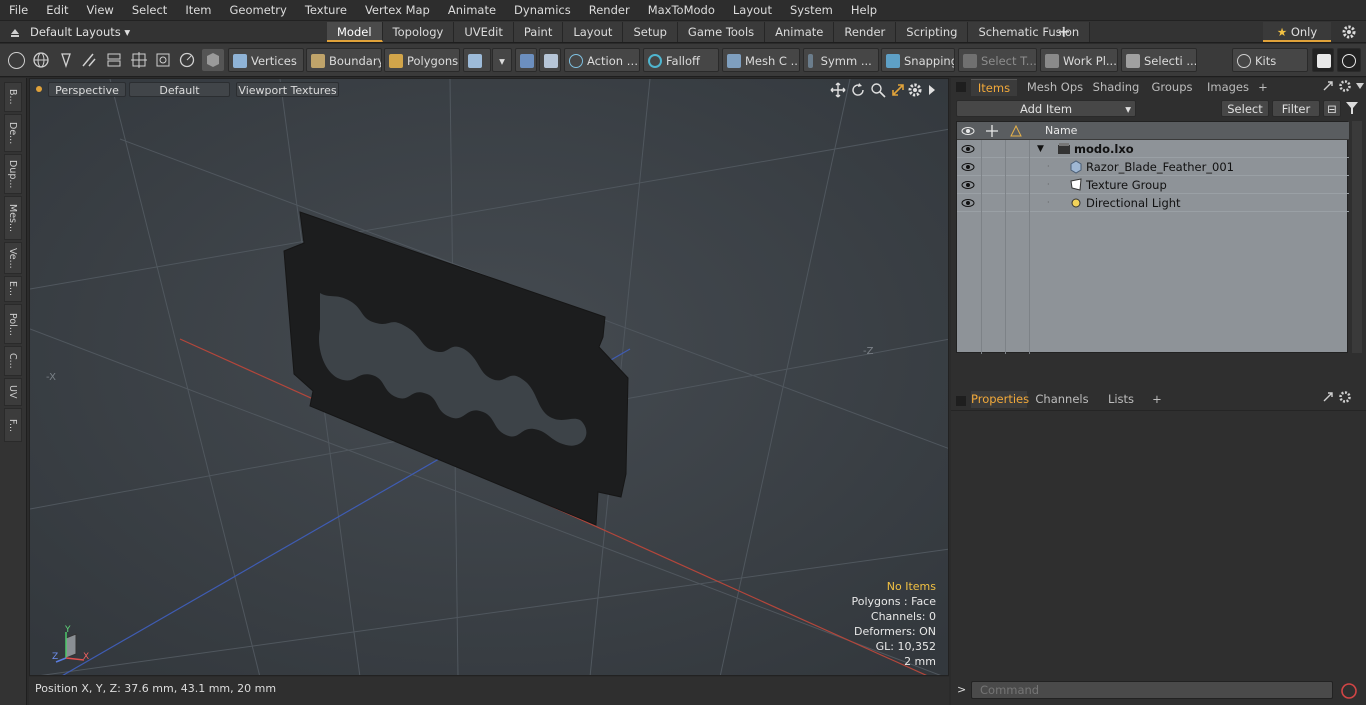 The width and height of the screenshot is (1366, 705). I want to click on menu-item-select: Select, so click(149, 10).